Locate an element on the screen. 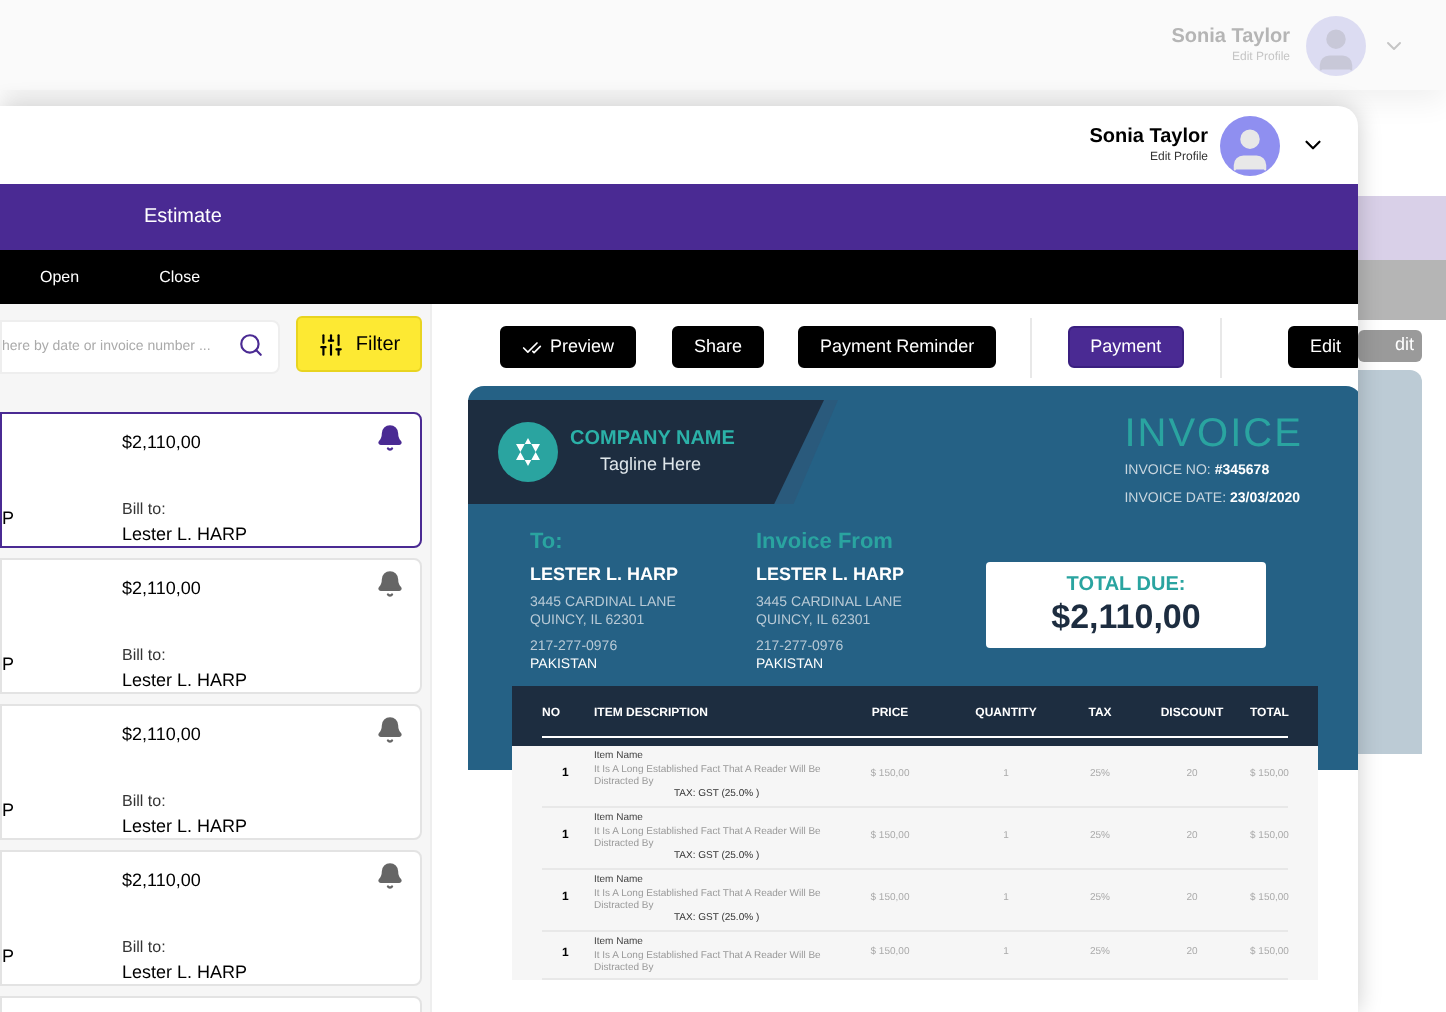  action-button: Preview is located at coordinates (568, 347).